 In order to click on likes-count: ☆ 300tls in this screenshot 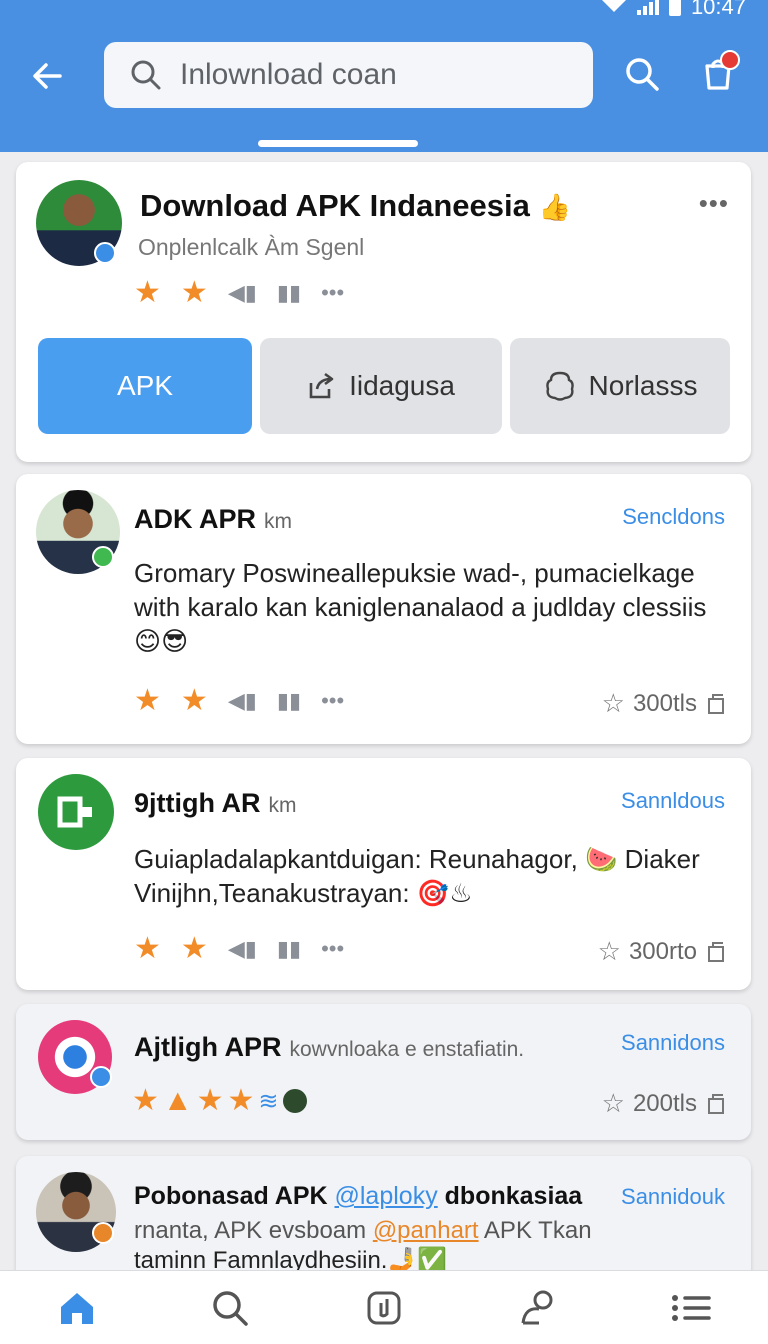, I will do `click(664, 703)`.